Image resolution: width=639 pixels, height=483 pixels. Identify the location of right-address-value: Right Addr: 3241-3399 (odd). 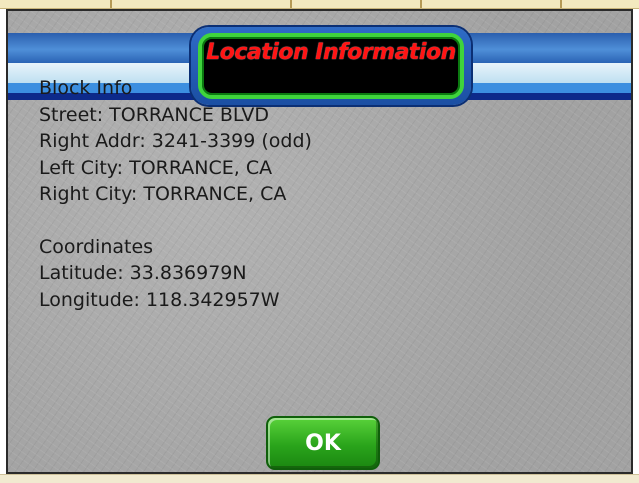
(175, 141).